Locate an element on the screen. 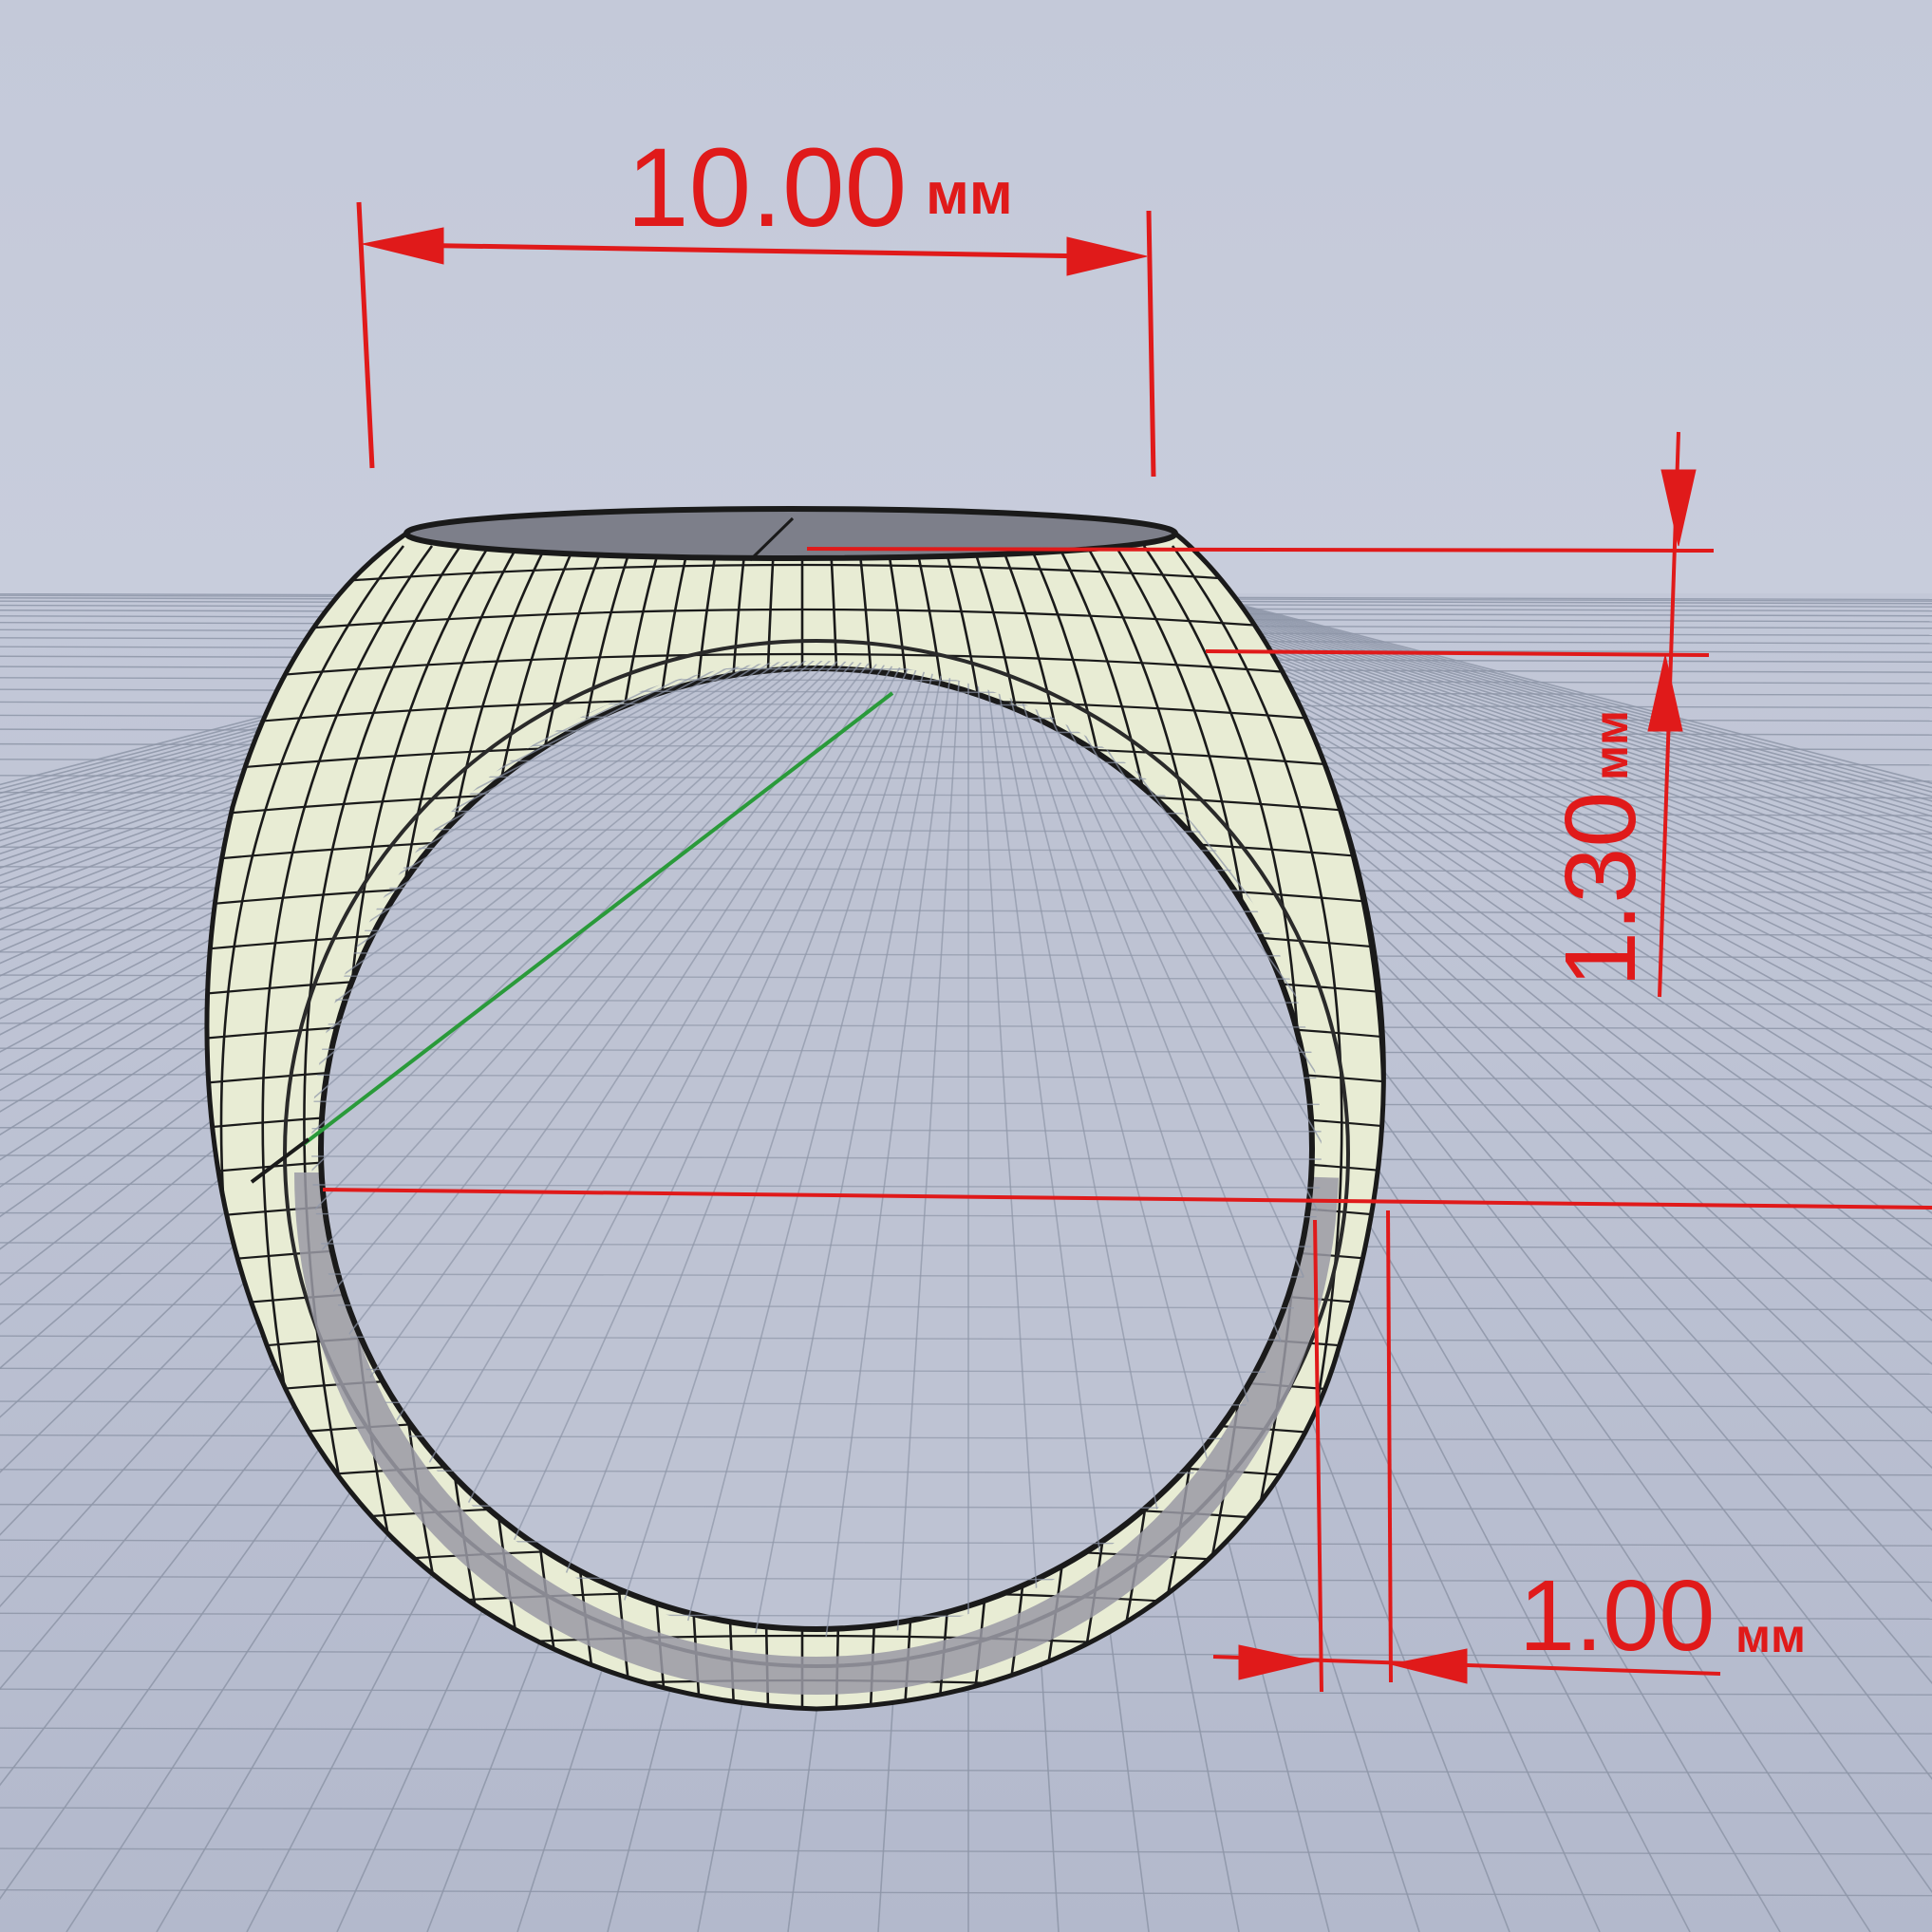 The image size is (1932, 1932). shank-thickness-value: 1.00 is located at coordinates (1617, 1616).